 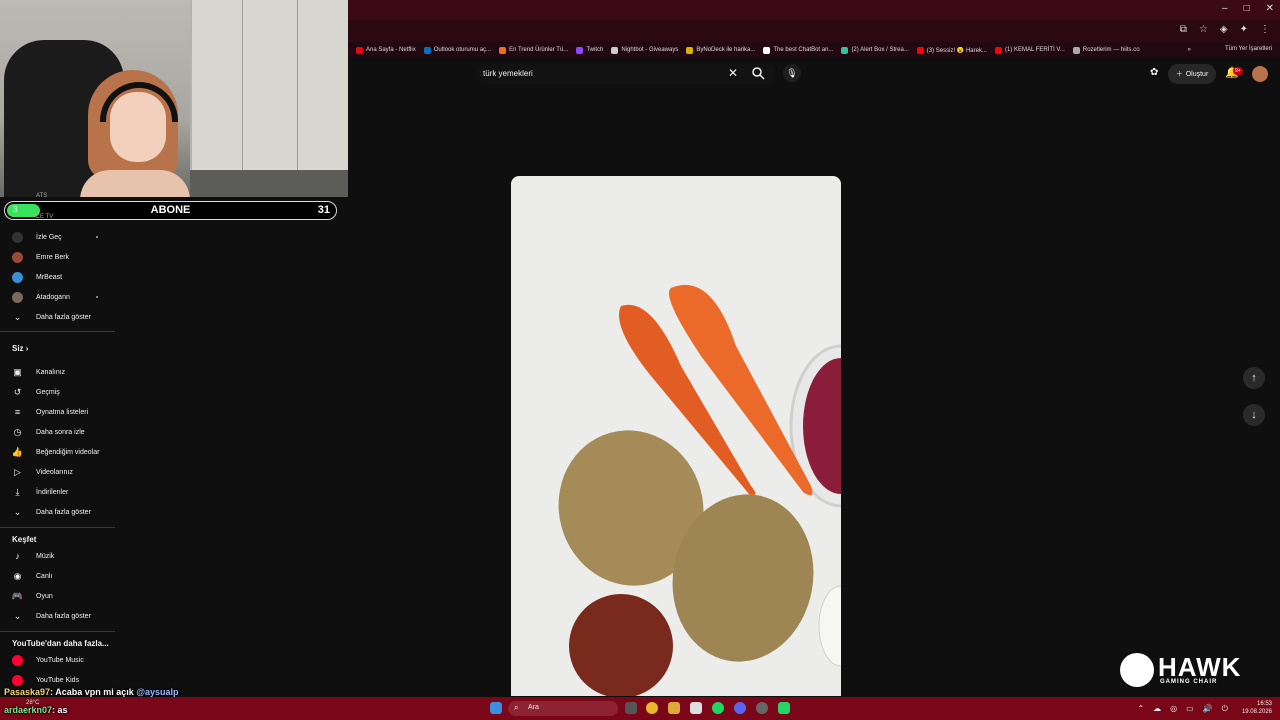 What do you see at coordinates (516, 707) in the screenshot?
I see `search-icon: ⌕` at bounding box center [516, 707].